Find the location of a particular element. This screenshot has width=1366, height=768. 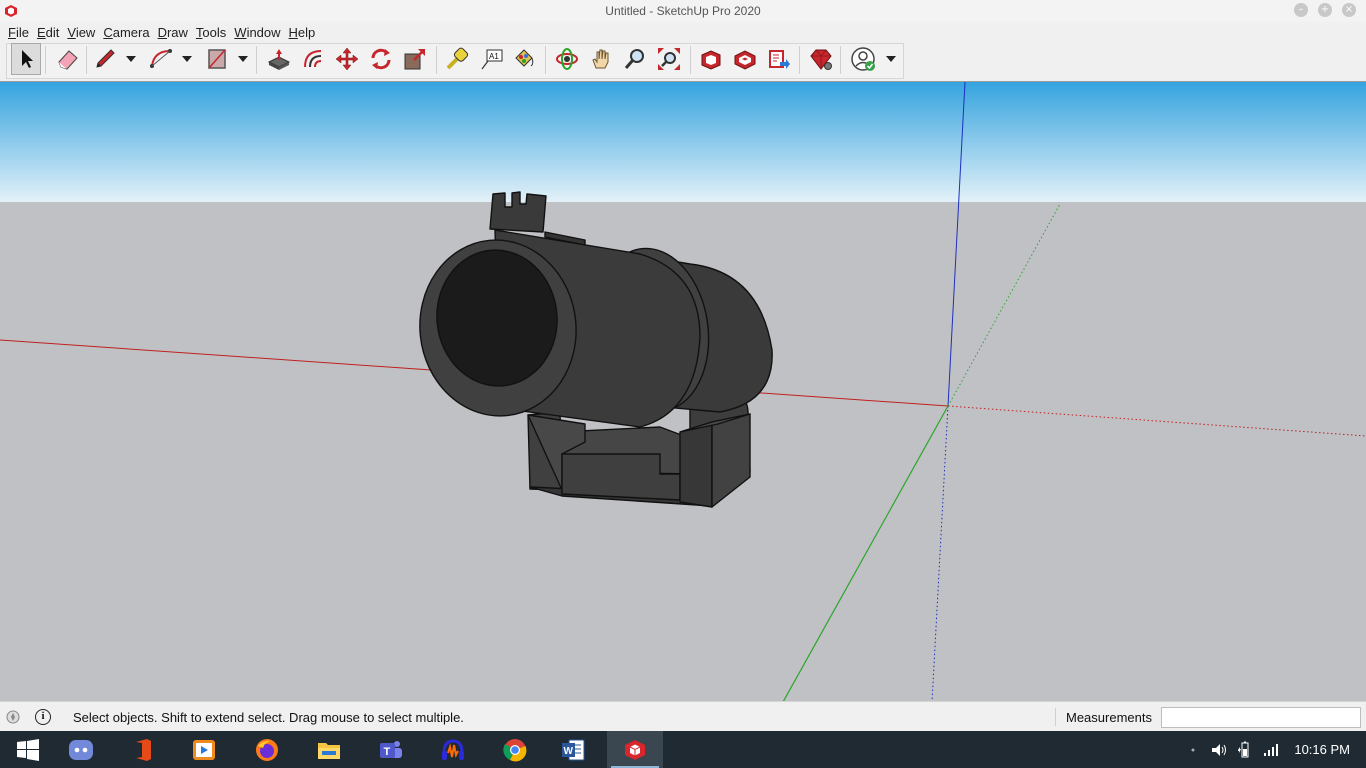

zoom-tool-button is located at coordinates (635, 59).